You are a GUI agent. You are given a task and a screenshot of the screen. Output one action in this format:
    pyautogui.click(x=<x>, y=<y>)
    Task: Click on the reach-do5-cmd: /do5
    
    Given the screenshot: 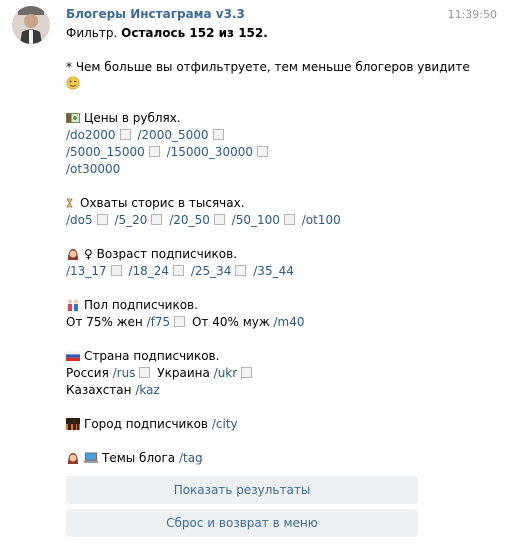 What is the action you would take?
    pyautogui.click(x=79, y=220)
    